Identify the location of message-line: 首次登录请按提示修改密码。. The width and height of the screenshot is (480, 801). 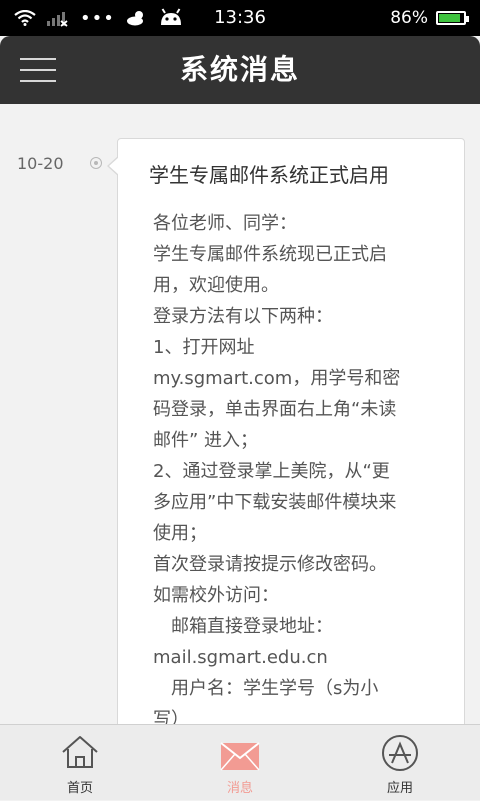
(270, 564).